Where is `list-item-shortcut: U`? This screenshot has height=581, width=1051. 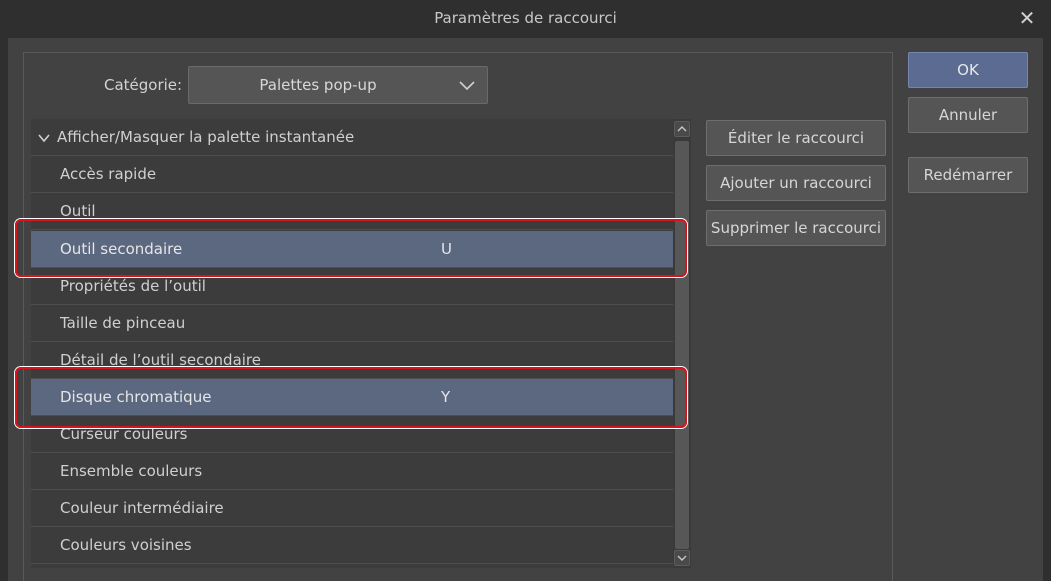 list-item-shortcut: U is located at coordinates (446, 249).